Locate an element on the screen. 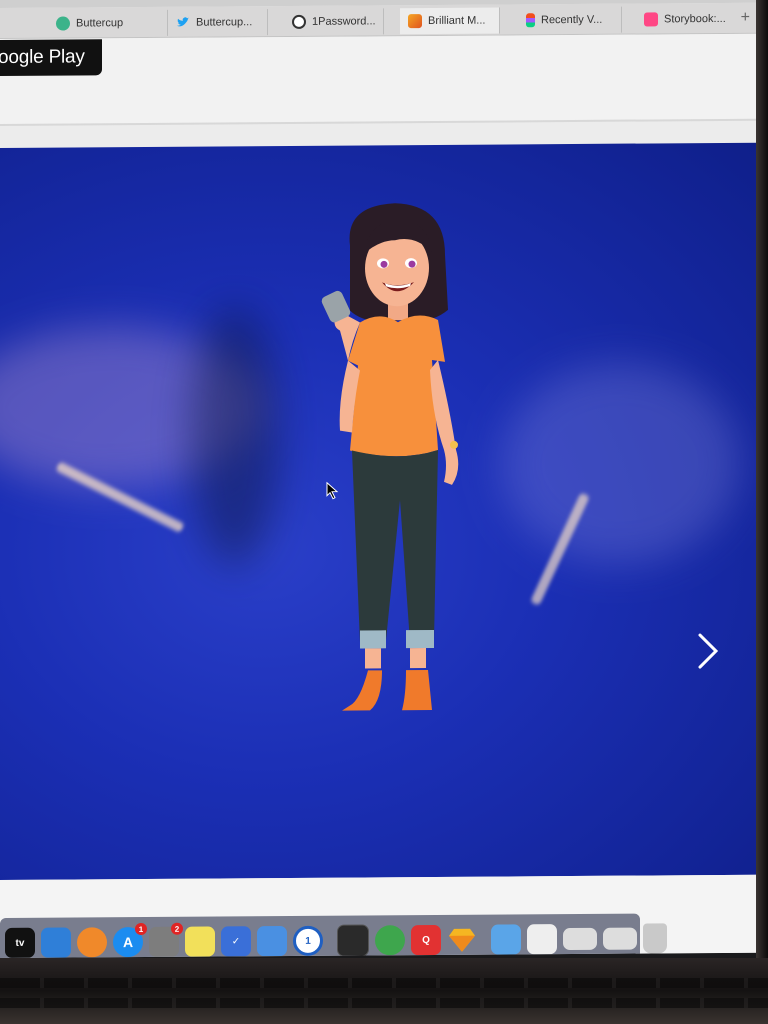 The image size is (768, 1024). apple-tv-label: tv is located at coordinates (20, 943).